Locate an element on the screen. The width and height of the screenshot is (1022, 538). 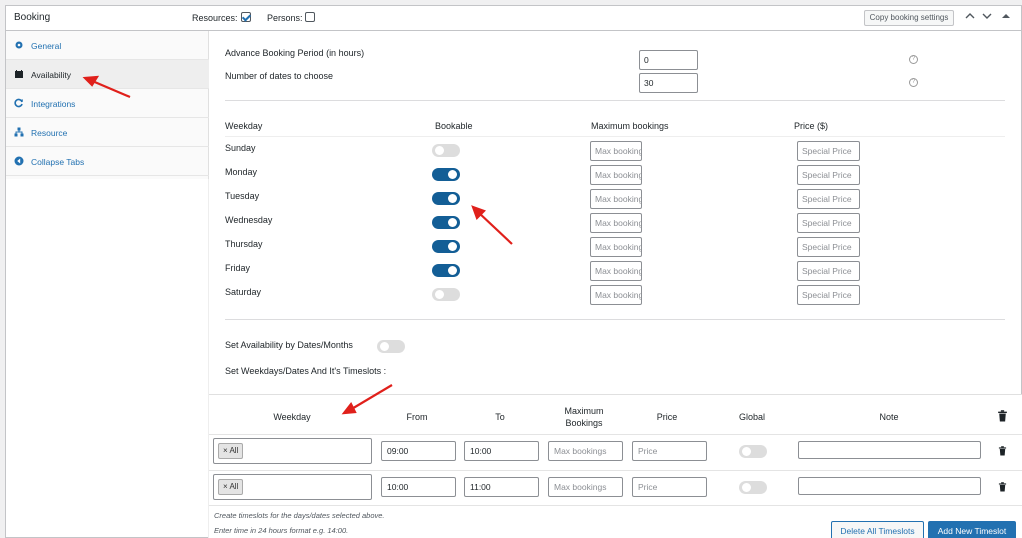
persons-checkbox is located at coordinates (310, 17).